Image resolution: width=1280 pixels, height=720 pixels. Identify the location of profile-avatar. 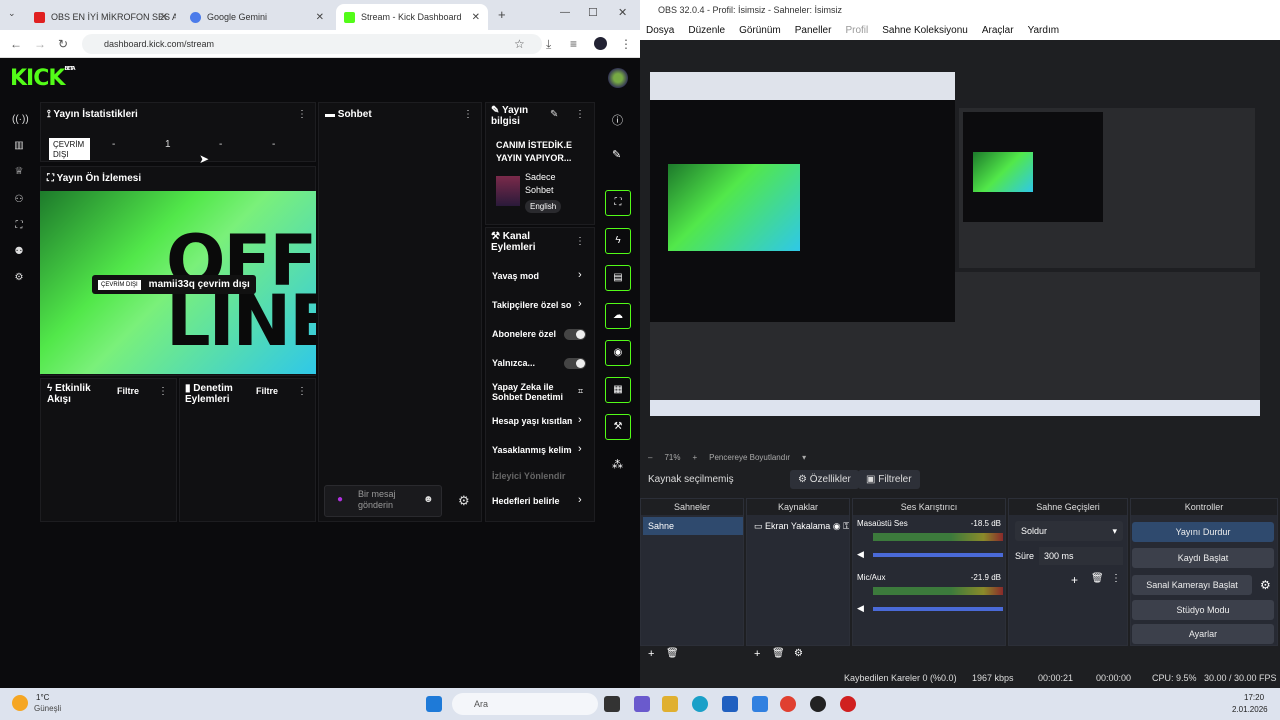
(600, 43).